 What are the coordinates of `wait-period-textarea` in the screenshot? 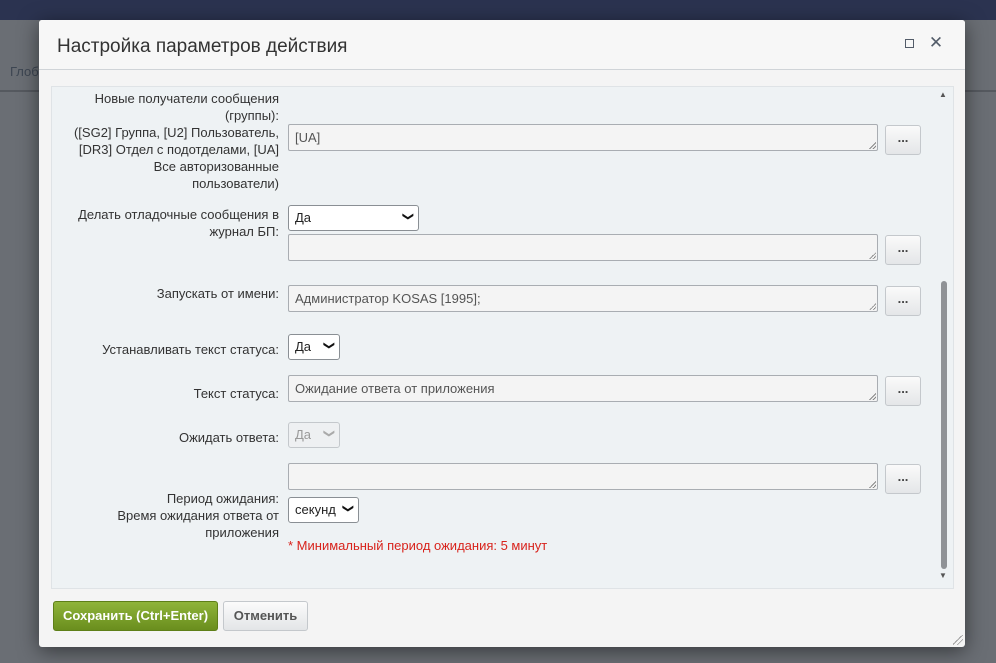 It's located at (583, 476).